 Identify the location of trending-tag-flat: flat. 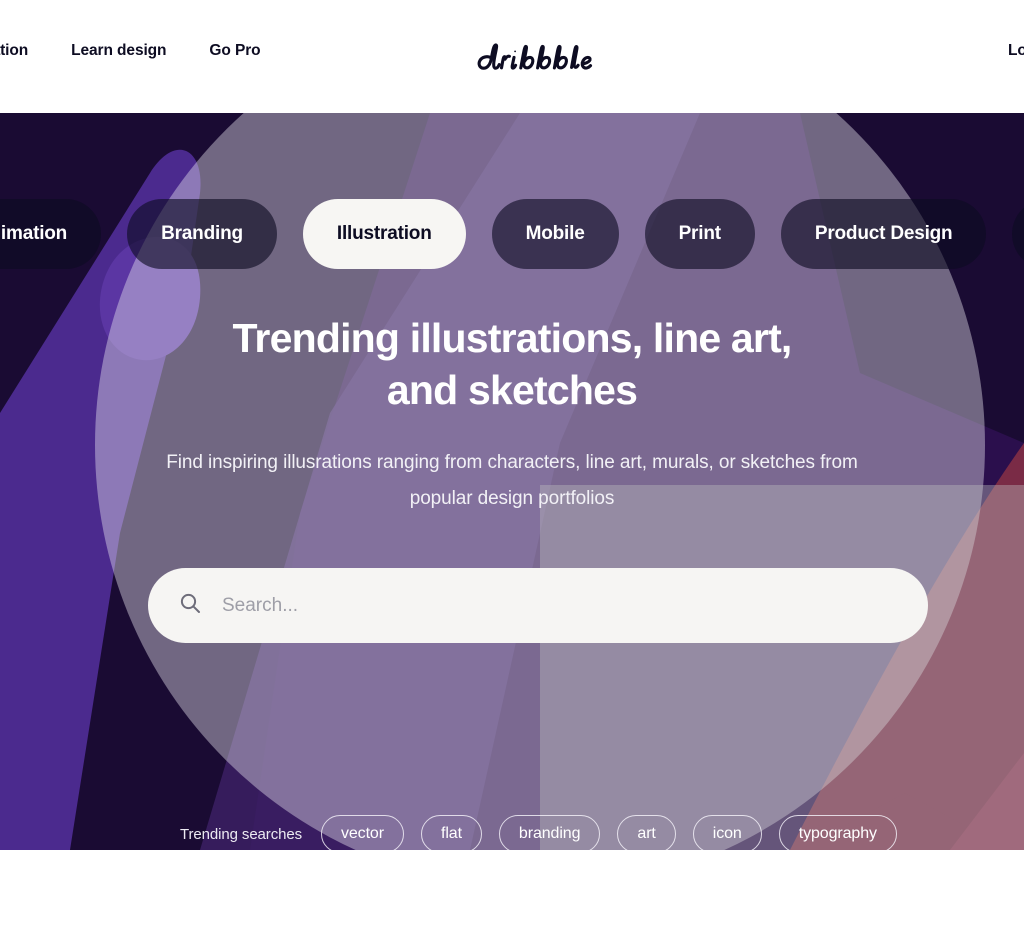
(451, 832).